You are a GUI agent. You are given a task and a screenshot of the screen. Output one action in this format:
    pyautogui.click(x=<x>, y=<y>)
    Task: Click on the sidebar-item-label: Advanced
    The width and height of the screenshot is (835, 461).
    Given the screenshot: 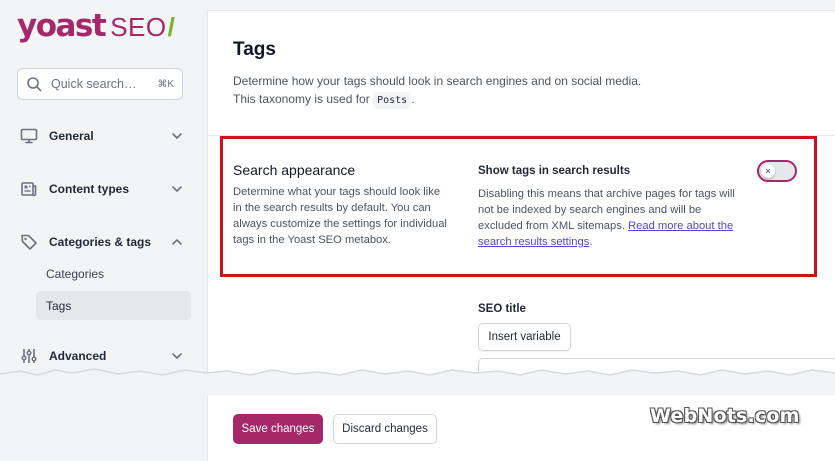 What is the action you would take?
    pyautogui.click(x=78, y=356)
    